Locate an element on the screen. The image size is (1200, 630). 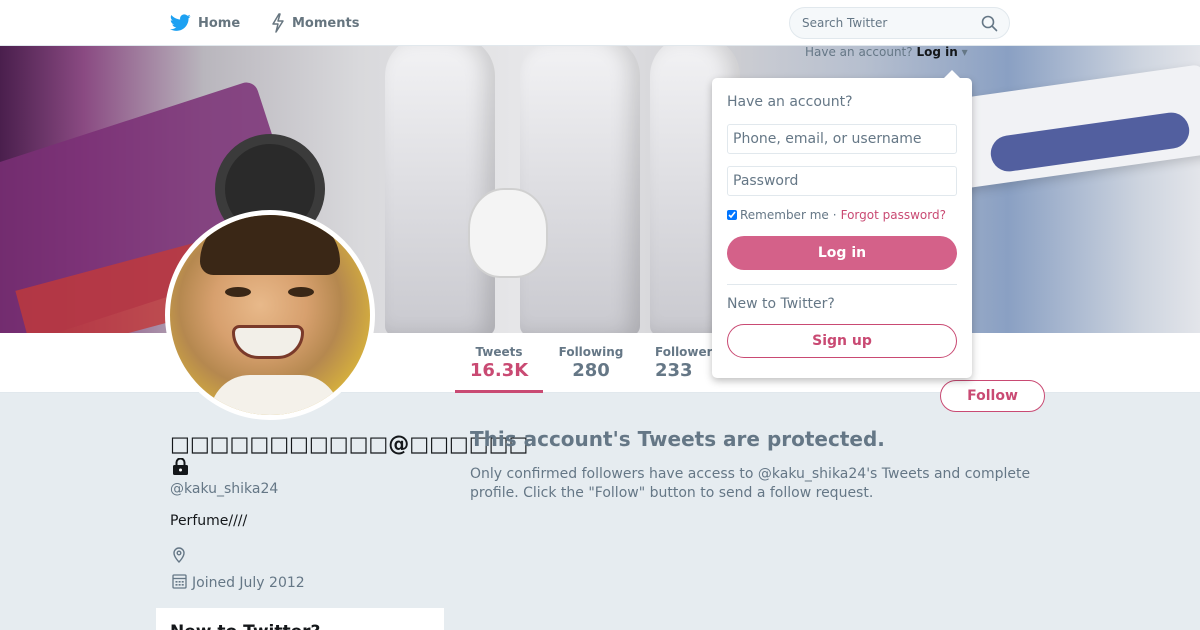
profile-joined: Joined July 2012 is located at coordinates (238, 583).